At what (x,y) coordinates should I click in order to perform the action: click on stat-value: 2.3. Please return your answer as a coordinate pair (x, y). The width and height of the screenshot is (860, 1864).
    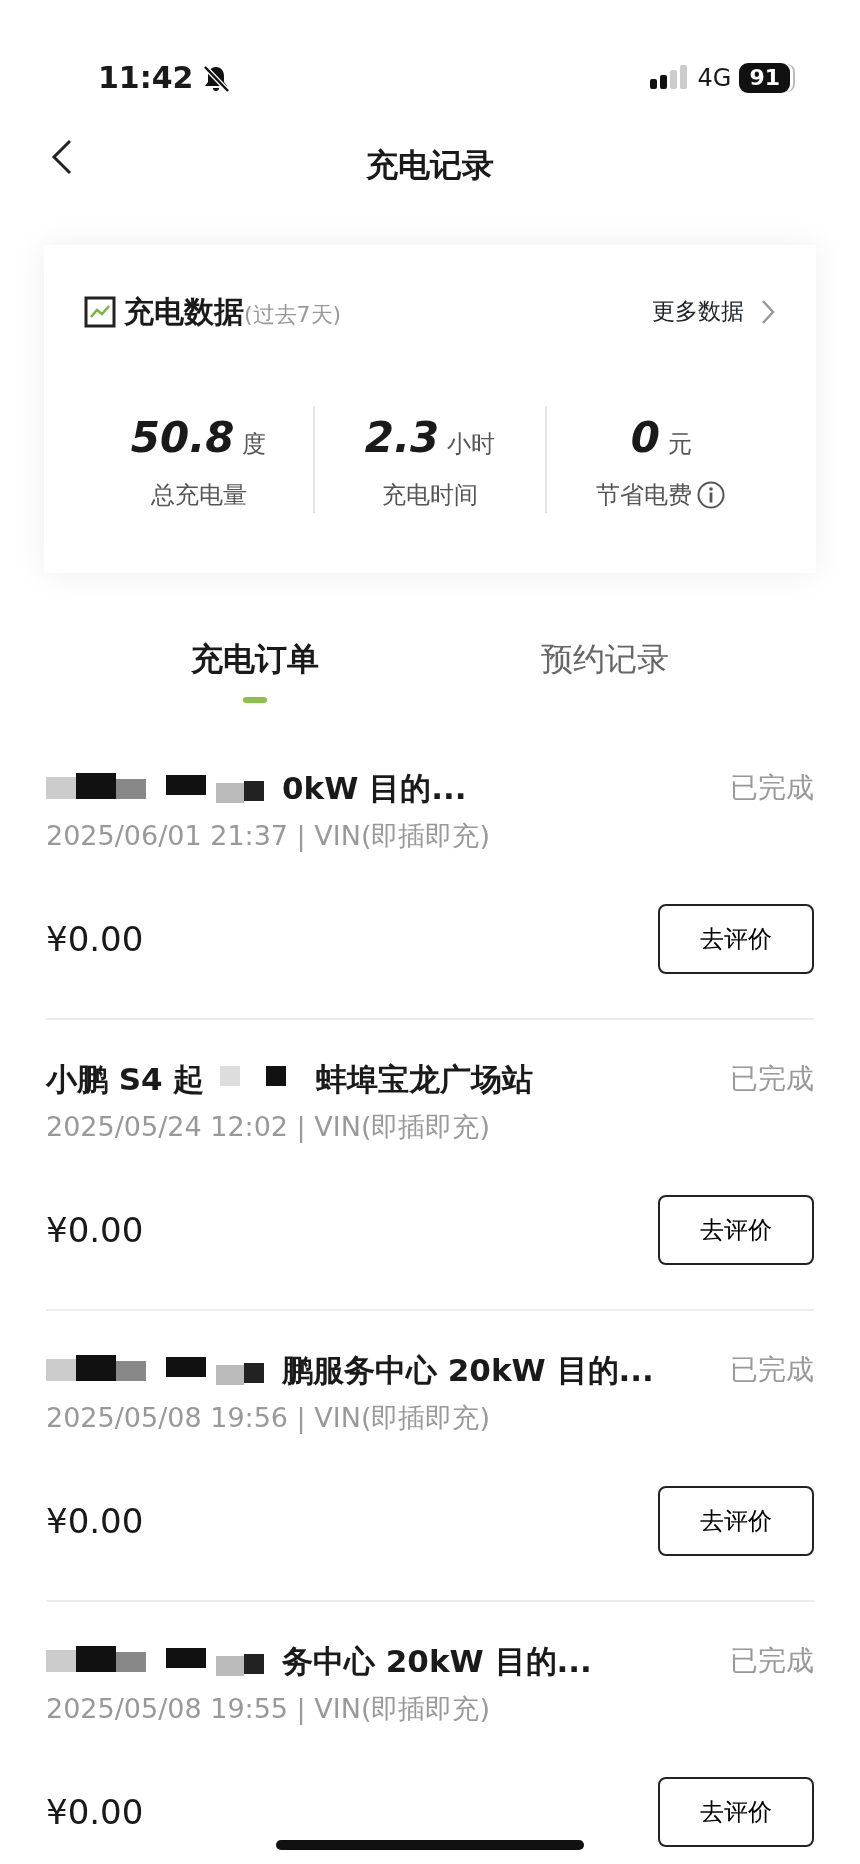
    Looking at the image, I should click on (402, 438).